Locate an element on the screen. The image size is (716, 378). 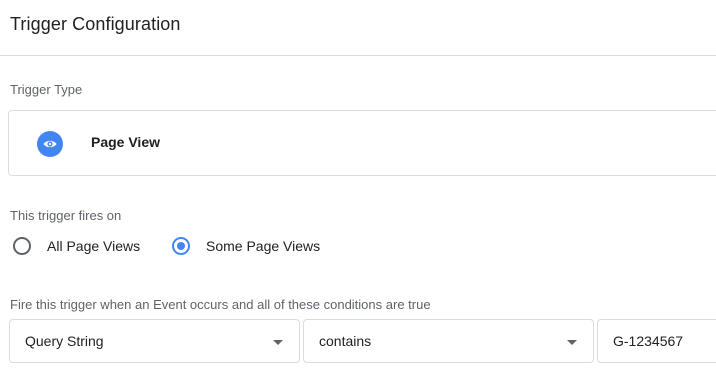
panel-header: Trigger Configuration is located at coordinates (358, 28).